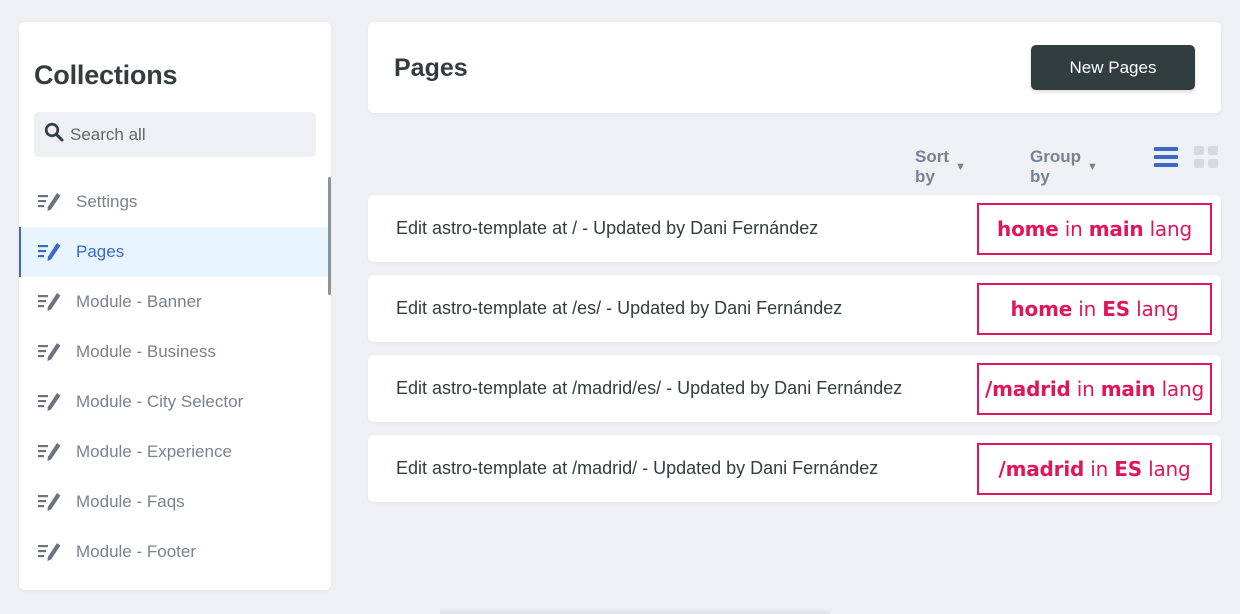 Image resolution: width=1240 pixels, height=614 pixels. I want to click on sort-by-dropdown: Sort by ▼, so click(940, 167).